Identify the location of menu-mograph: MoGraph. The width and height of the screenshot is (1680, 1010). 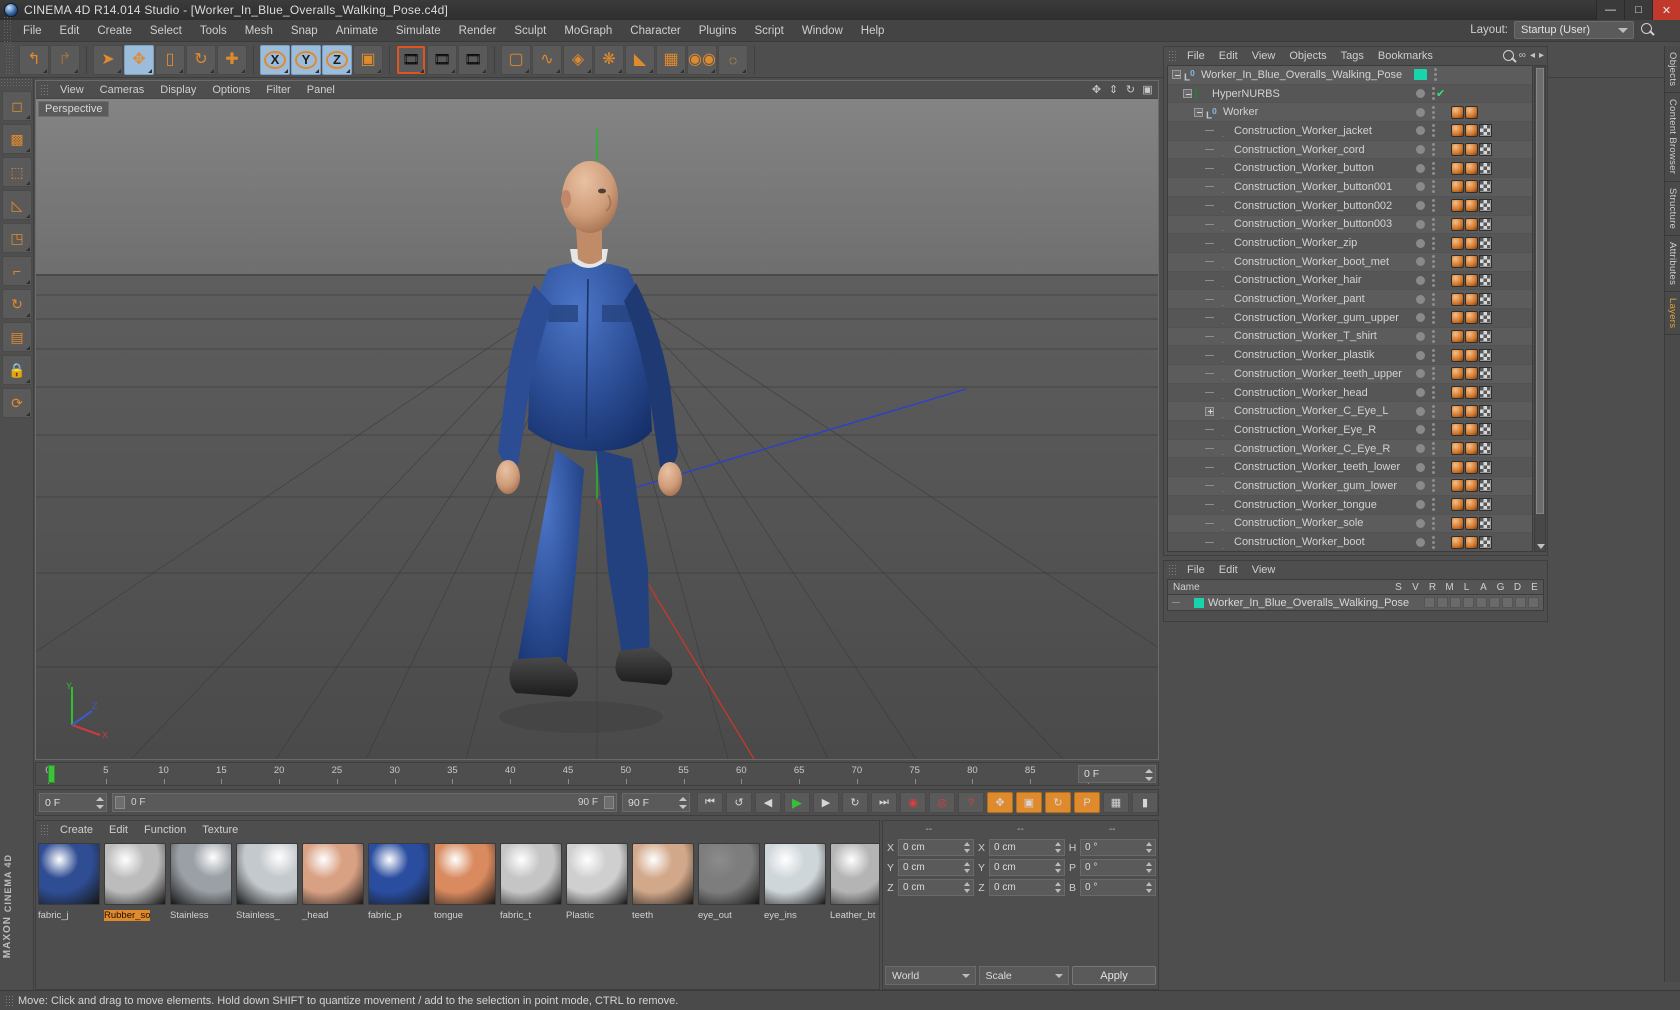
(588, 31).